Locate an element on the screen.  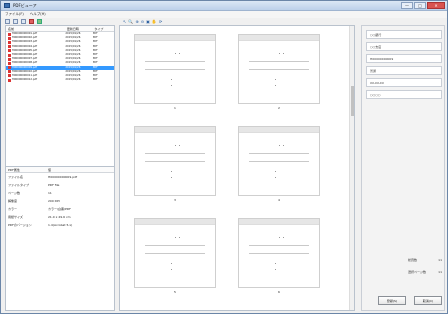
property-value: 11 is located at coordinates (50, 193).